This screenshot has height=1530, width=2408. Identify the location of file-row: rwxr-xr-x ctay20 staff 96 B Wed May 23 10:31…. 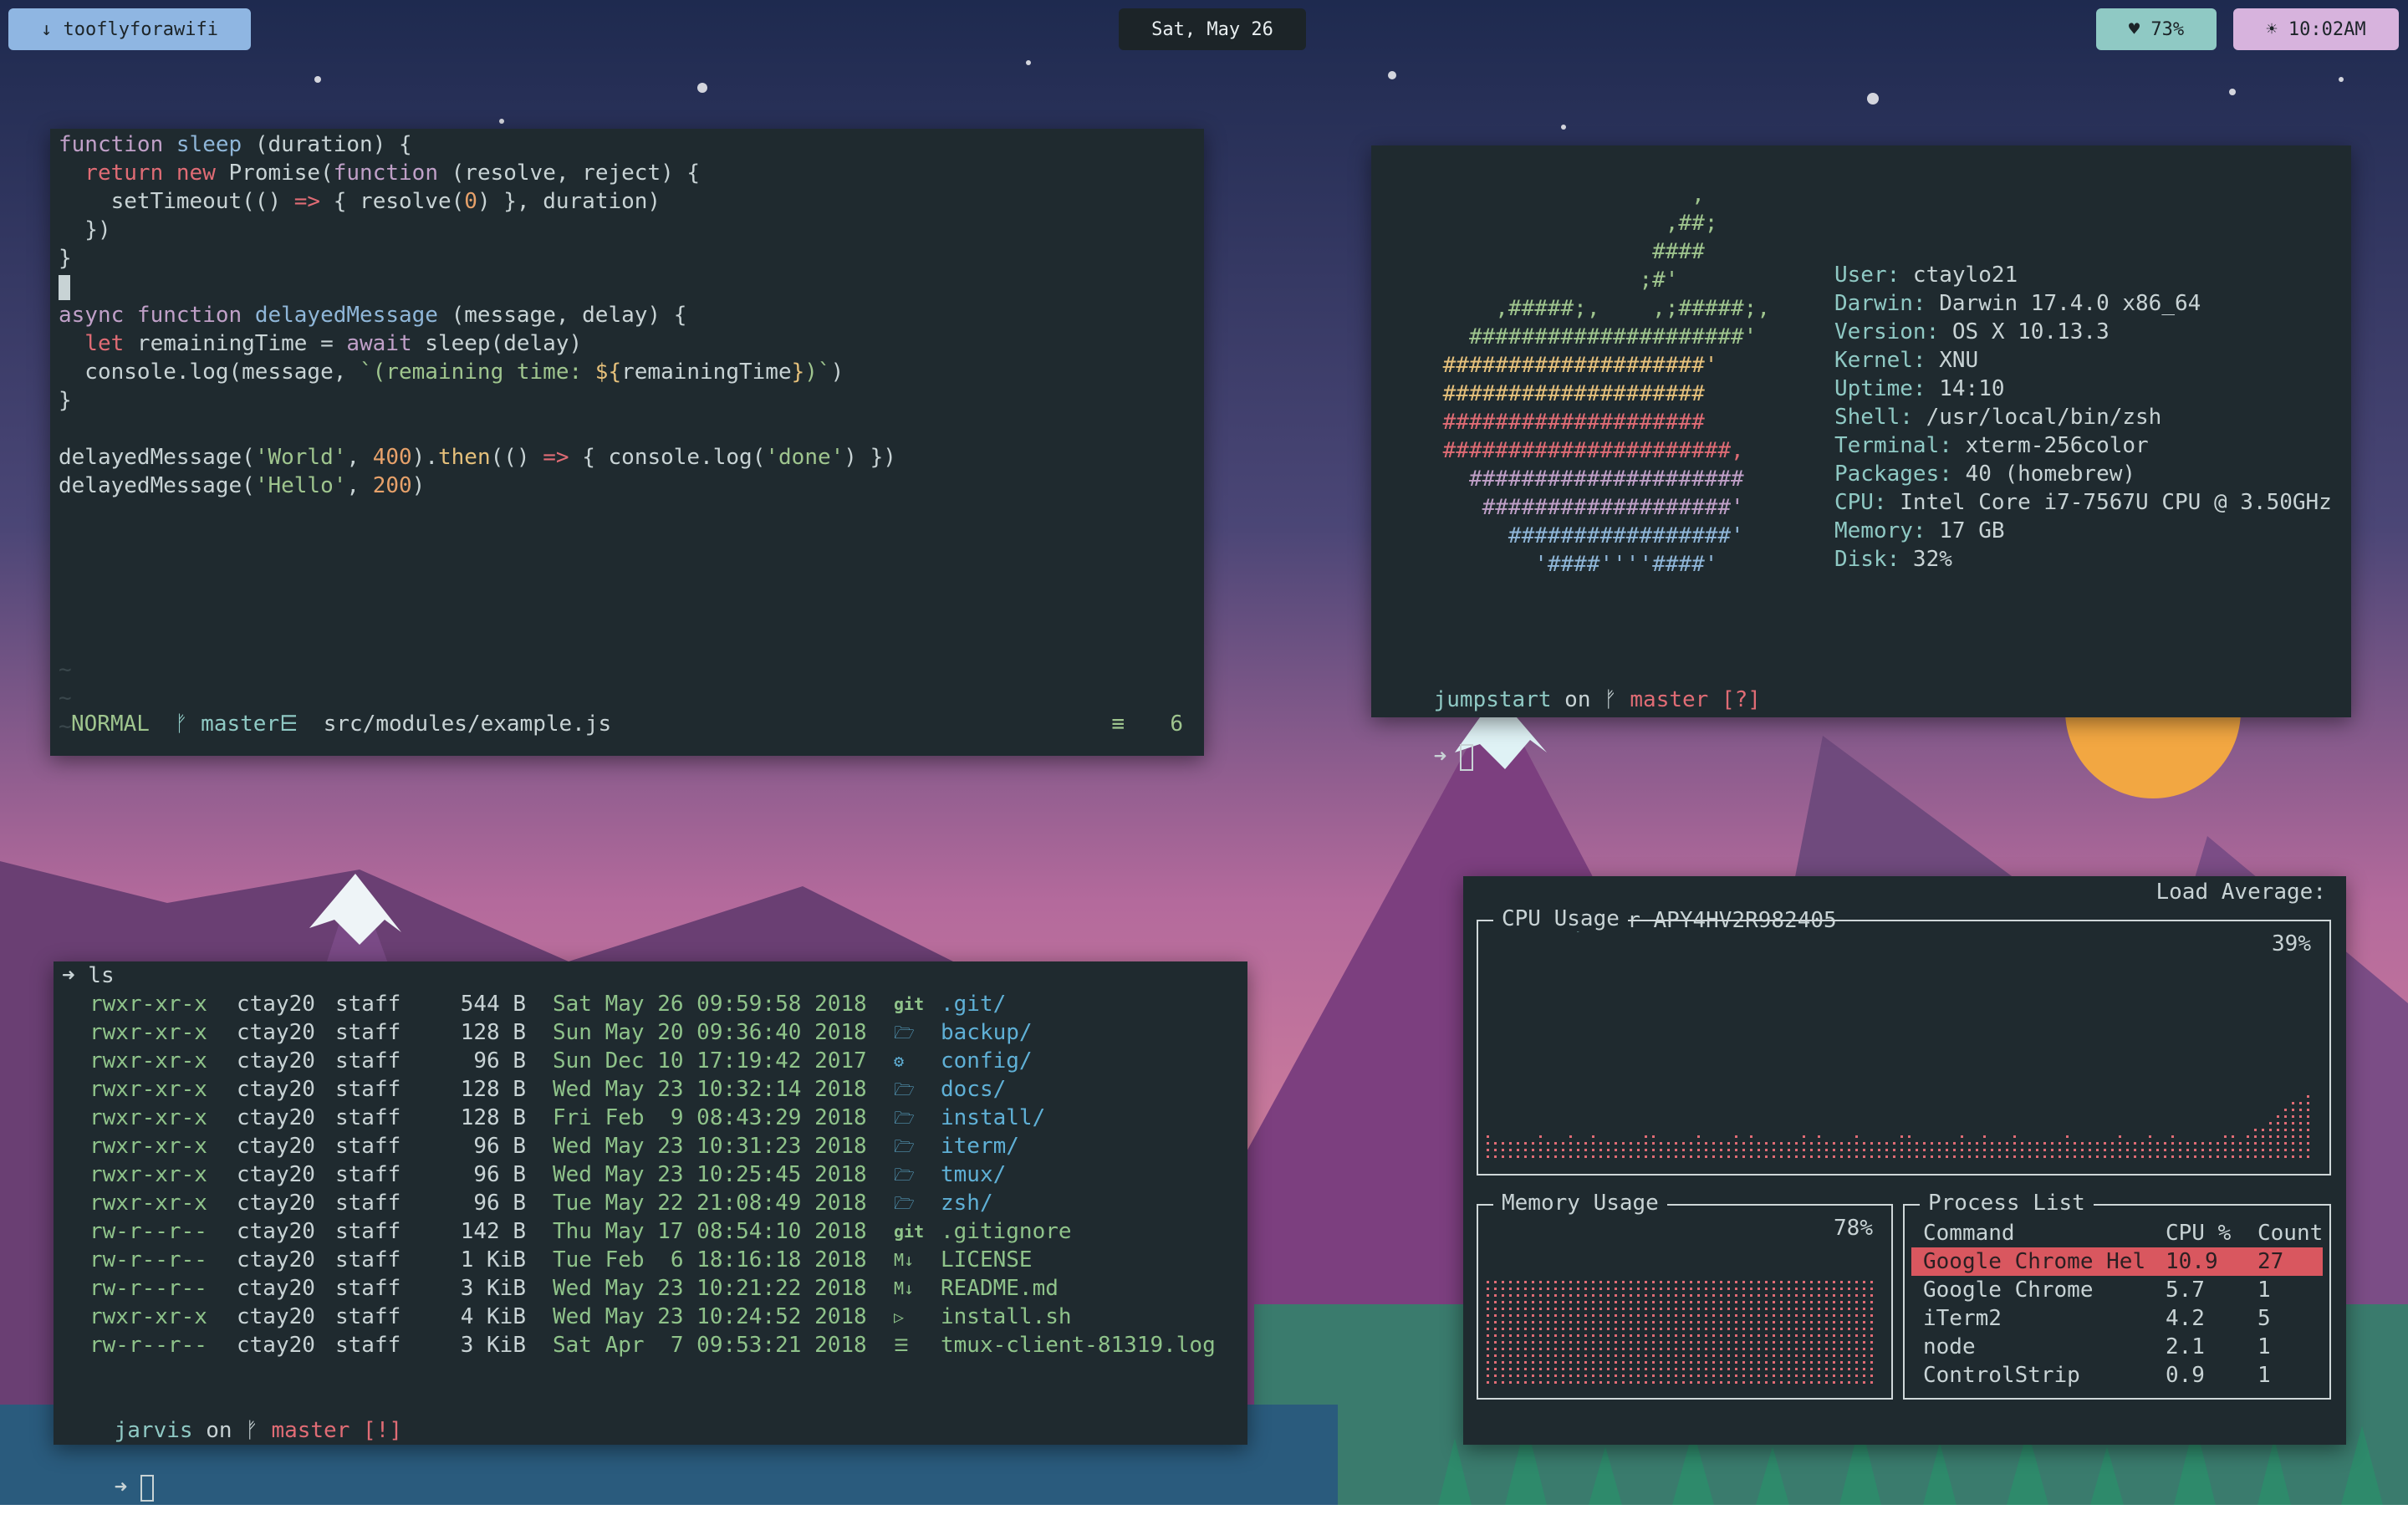
(652, 1146).